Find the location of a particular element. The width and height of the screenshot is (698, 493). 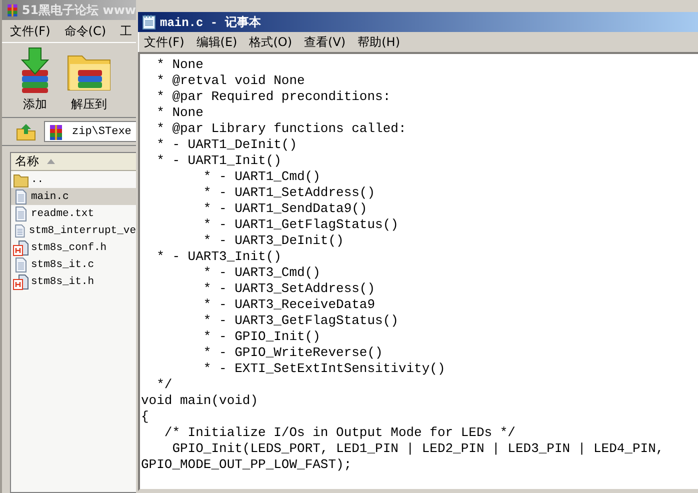

file-item: stm8s_it.h is located at coordinates (73, 281).